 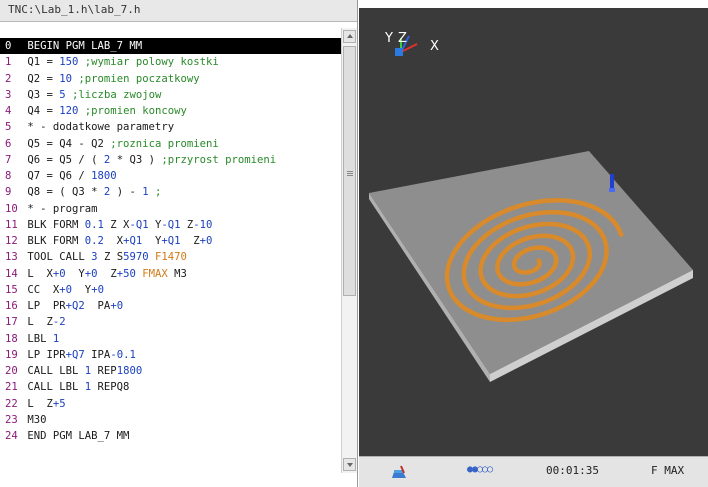 What do you see at coordinates (8, 143) in the screenshot?
I see `line-number: 6` at bounding box center [8, 143].